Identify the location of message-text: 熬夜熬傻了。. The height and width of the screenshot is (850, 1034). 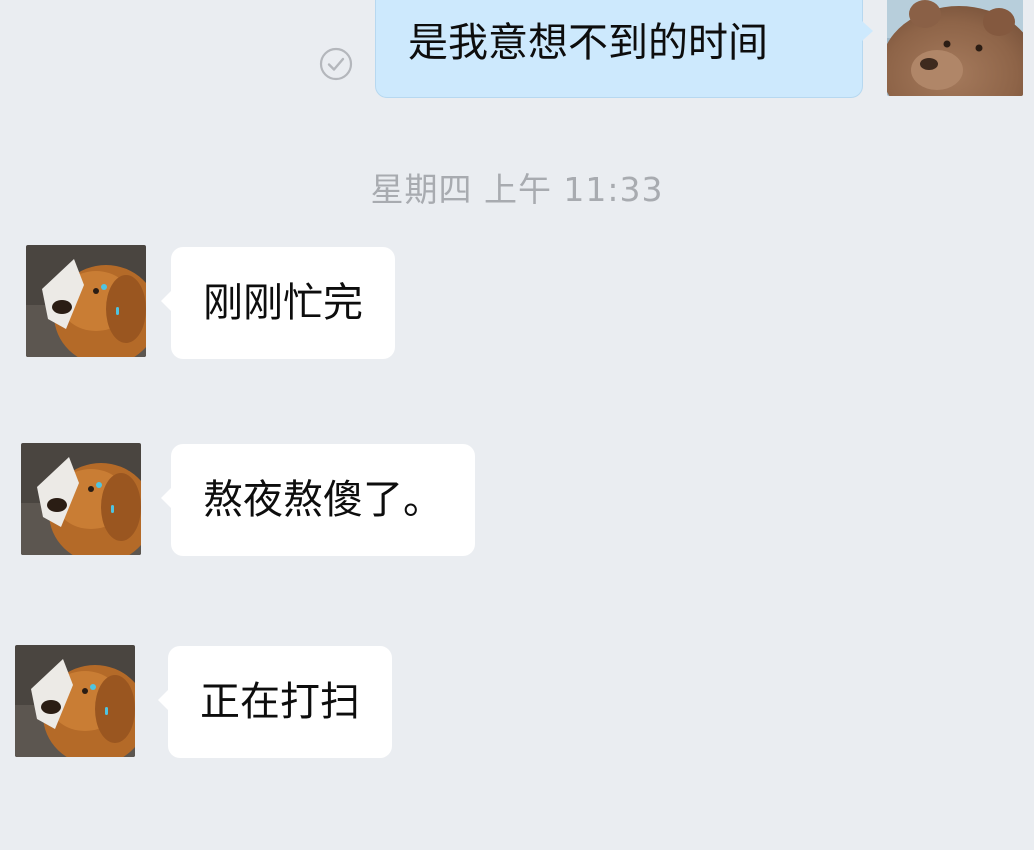
(323, 500).